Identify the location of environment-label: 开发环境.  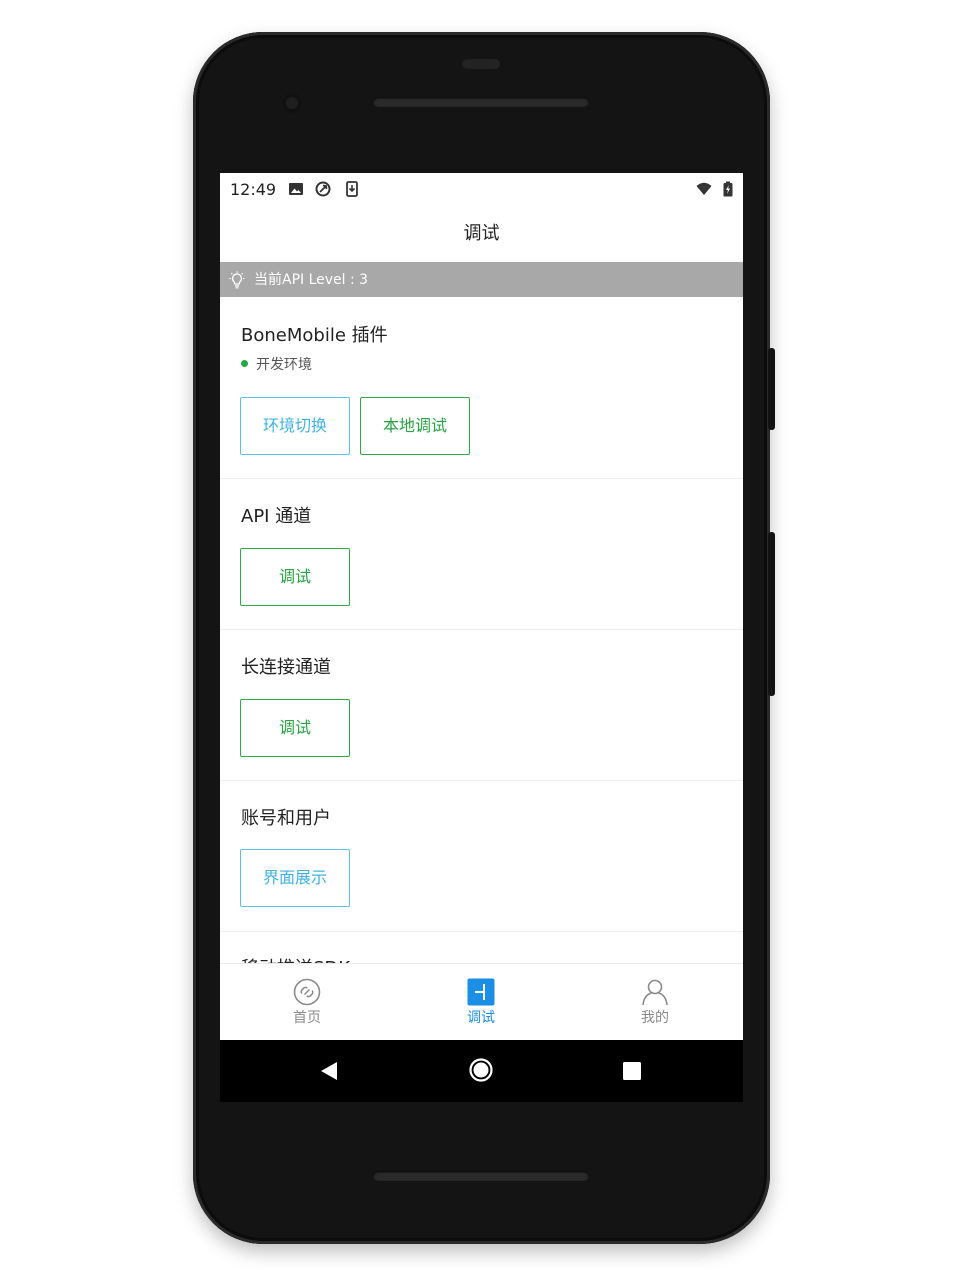
(284, 365).